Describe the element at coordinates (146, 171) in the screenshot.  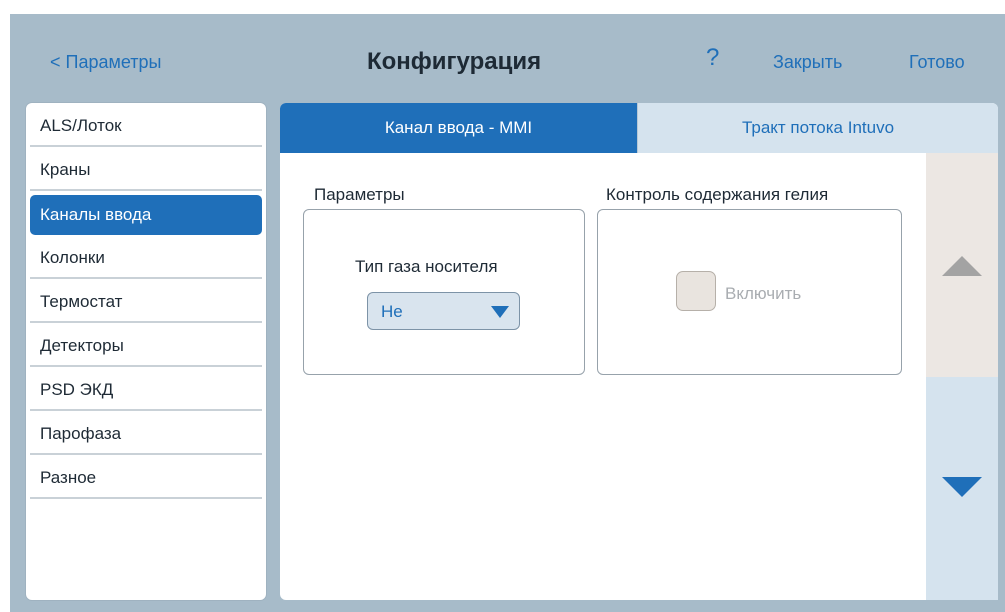
I see `sidebar-item-valves: Краны` at that location.